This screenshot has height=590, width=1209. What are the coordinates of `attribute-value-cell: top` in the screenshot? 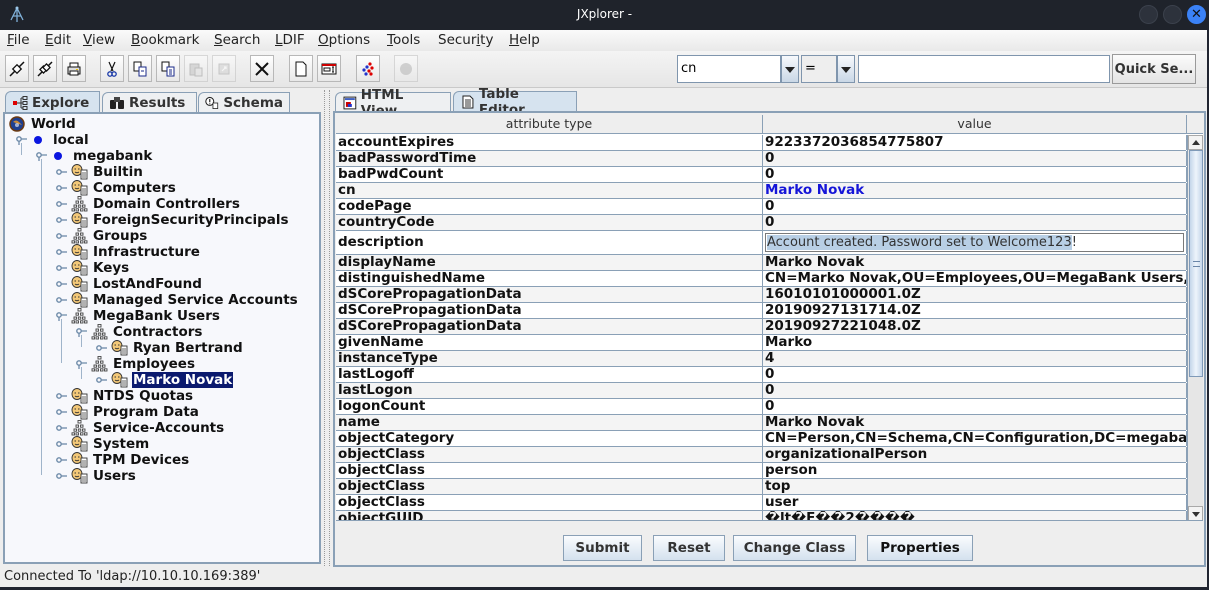 It's located at (975, 486).